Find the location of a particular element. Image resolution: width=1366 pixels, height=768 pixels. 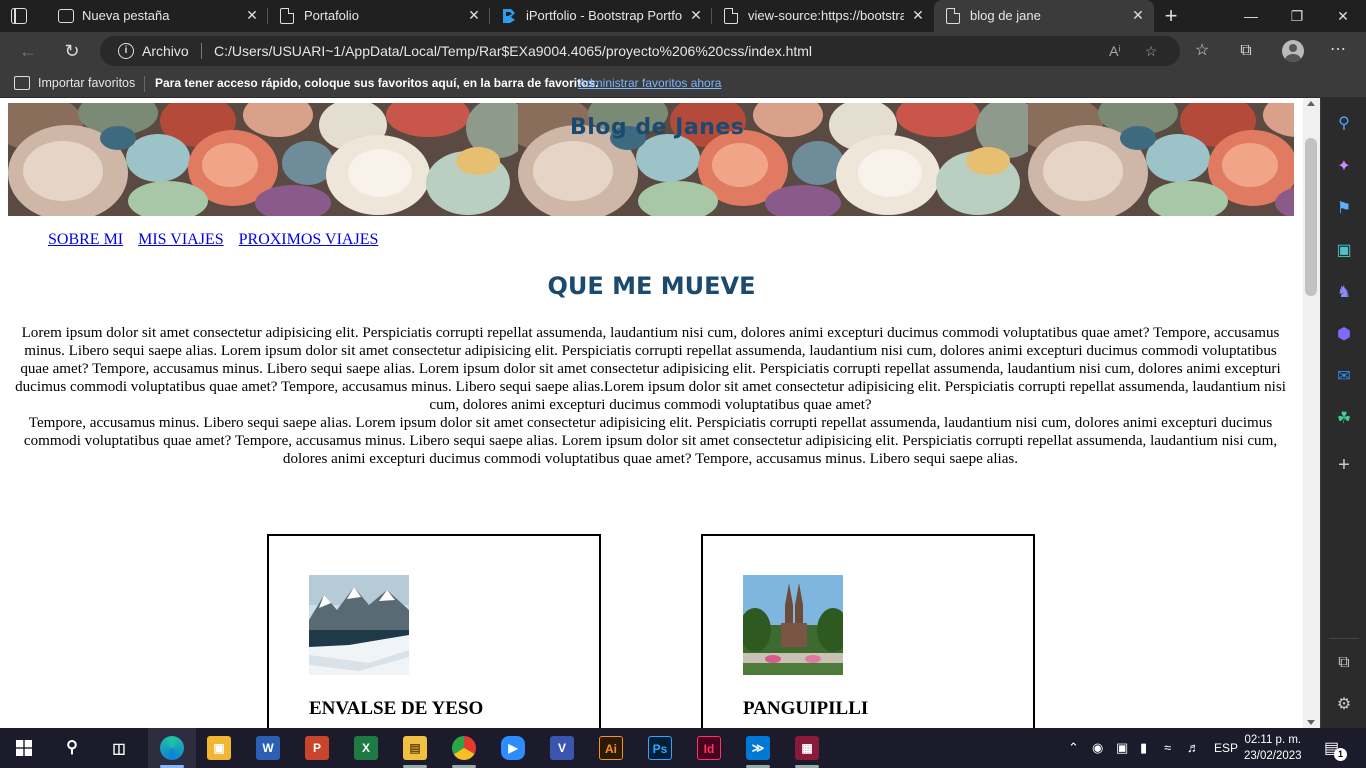

minimize-button: — is located at coordinates (1251, 16).